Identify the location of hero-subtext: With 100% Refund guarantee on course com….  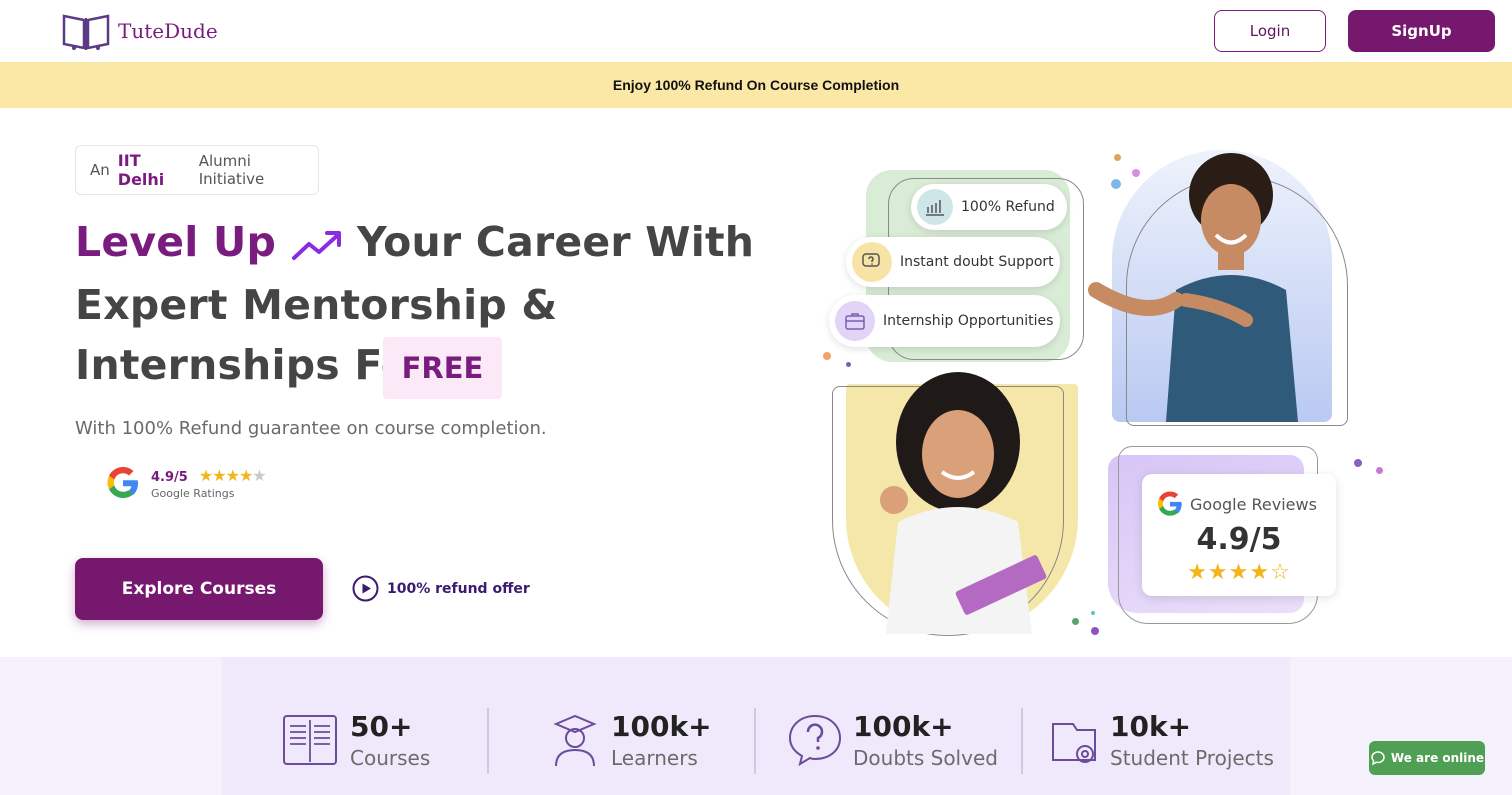
(311, 428).